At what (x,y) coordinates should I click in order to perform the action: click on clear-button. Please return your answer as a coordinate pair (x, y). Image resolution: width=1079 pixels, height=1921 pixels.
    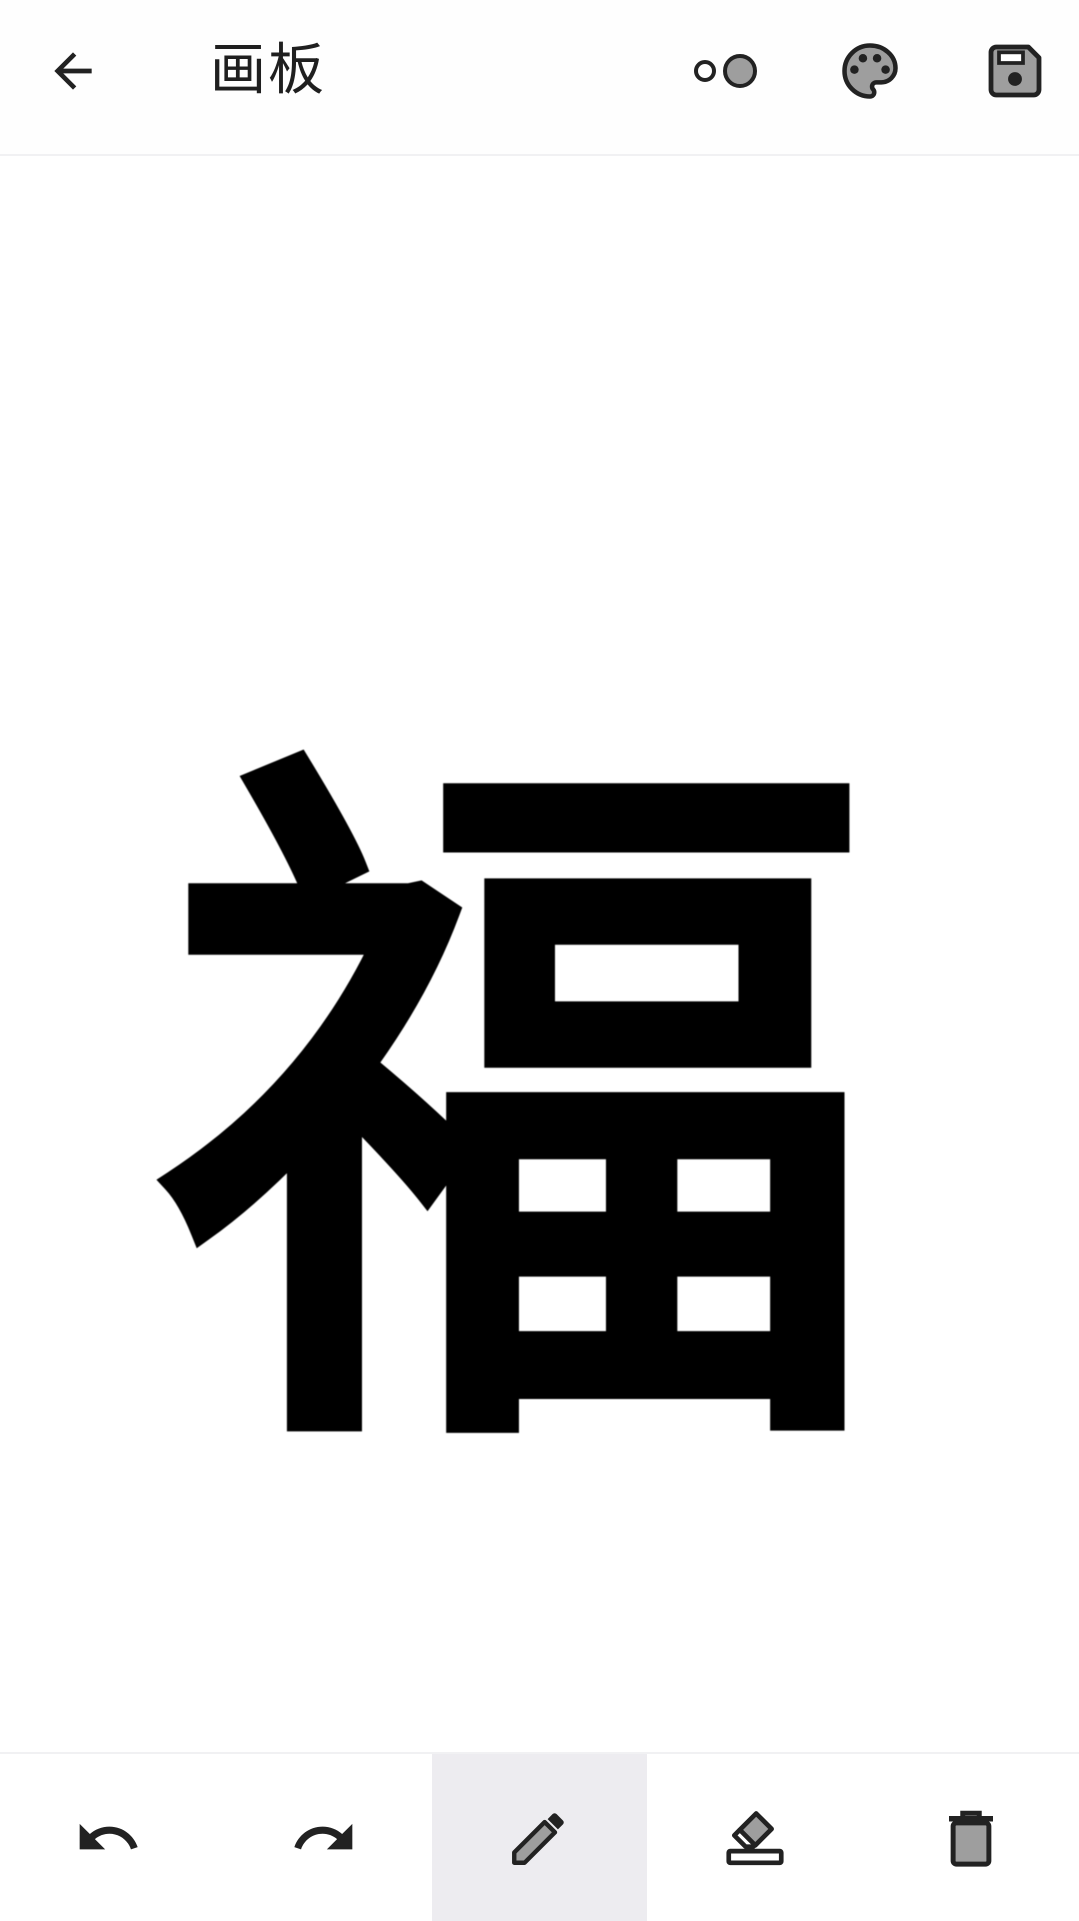
    Looking at the image, I should click on (971, 1837).